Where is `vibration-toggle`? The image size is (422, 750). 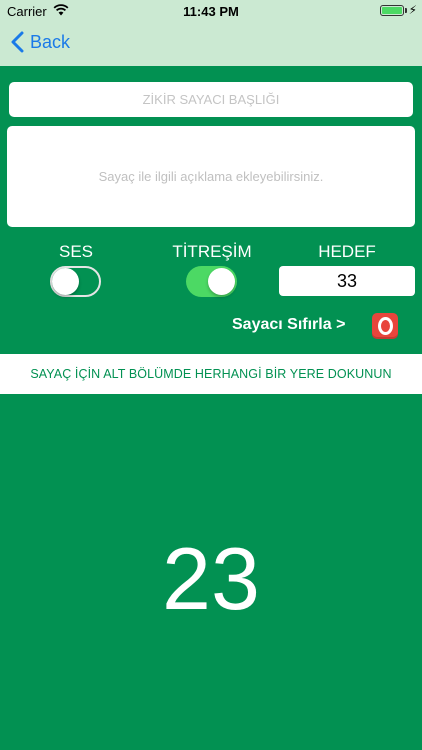 vibration-toggle is located at coordinates (211, 281).